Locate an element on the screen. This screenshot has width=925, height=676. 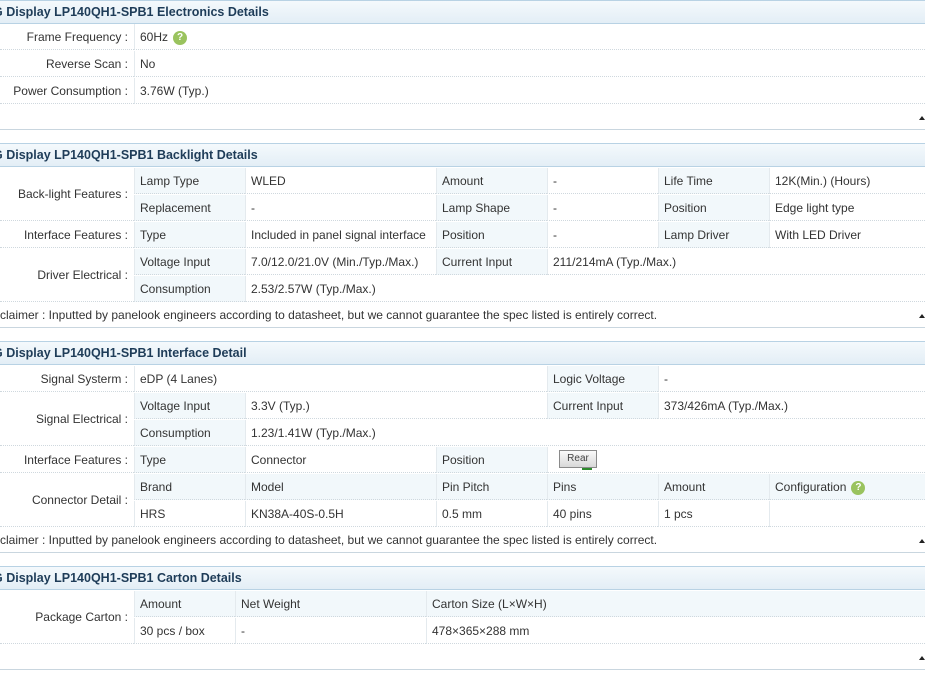
voltage-input-key: Voltage Input is located at coordinates (189, 262).